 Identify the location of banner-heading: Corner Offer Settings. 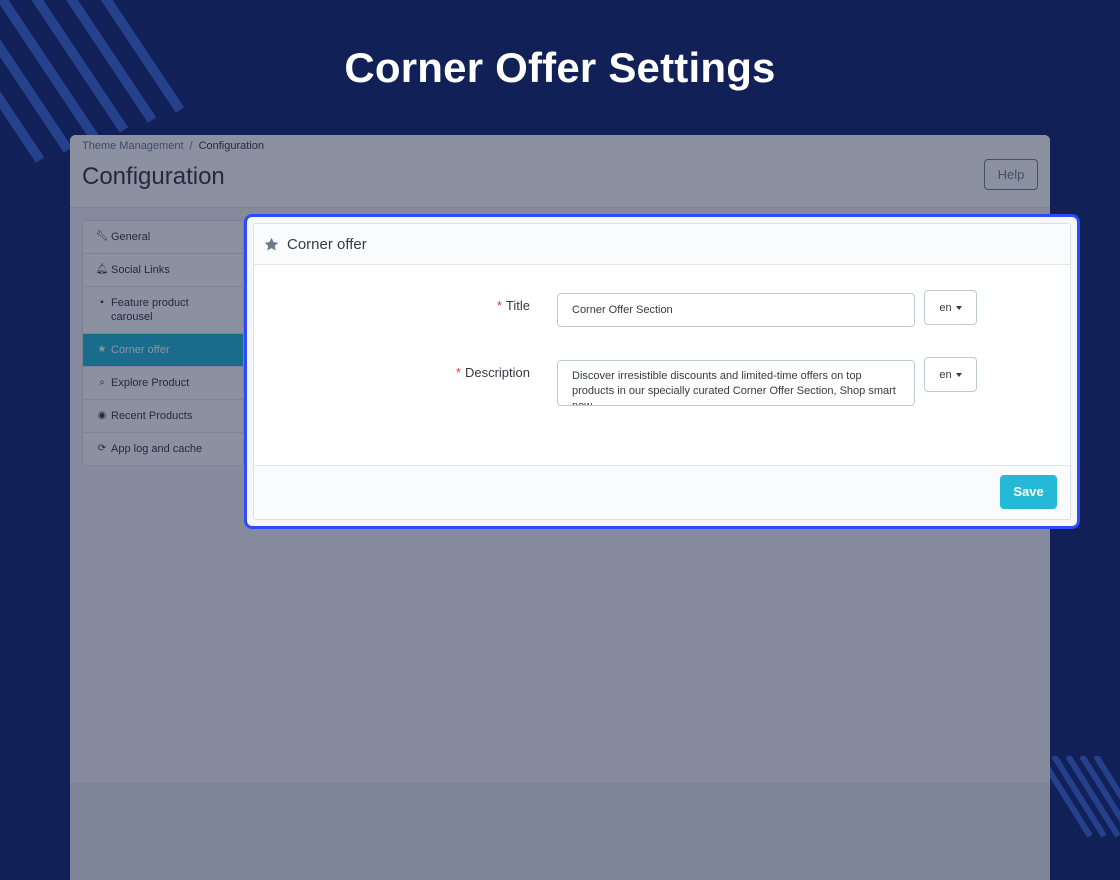
(560, 67).